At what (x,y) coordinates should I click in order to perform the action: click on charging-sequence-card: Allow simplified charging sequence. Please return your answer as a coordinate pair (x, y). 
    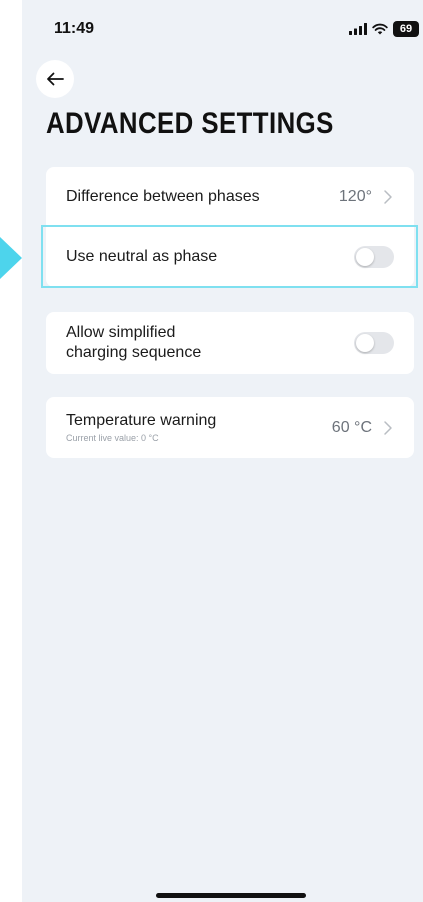
    Looking at the image, I should click on (230, 343).